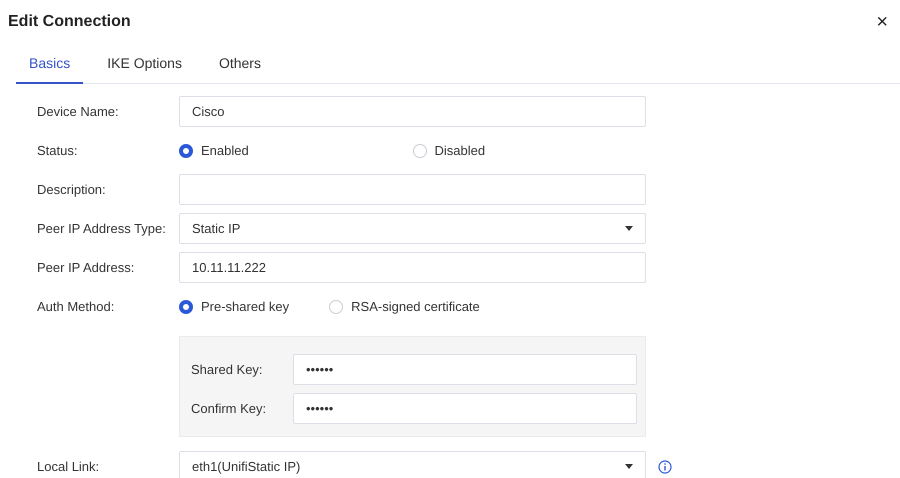 This screenshot has height=478, width=900. Describe the element at coordinates (234, 306) in the screenshot. I see `radio-option: Pre-shared key` at that location.